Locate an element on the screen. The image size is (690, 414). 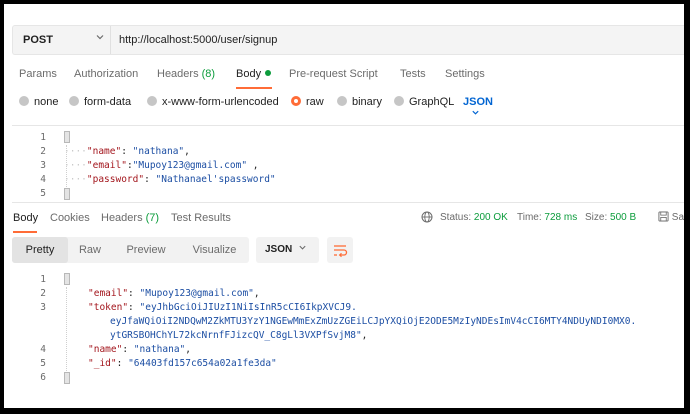
radio-label: form-data is located at coordinates (108, 102).